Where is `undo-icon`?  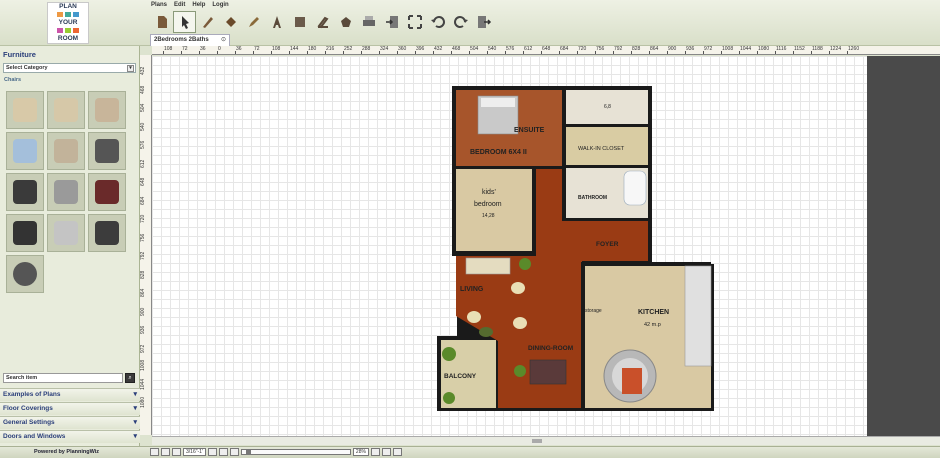
undo-icon is located at coordinates (437, 22).